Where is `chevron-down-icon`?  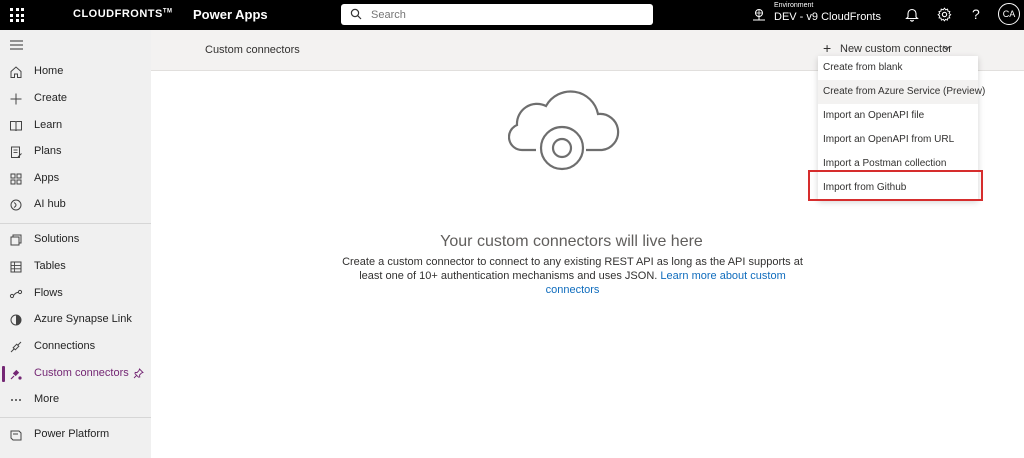 chevron-down-icon is located at coordinates (946, 48).